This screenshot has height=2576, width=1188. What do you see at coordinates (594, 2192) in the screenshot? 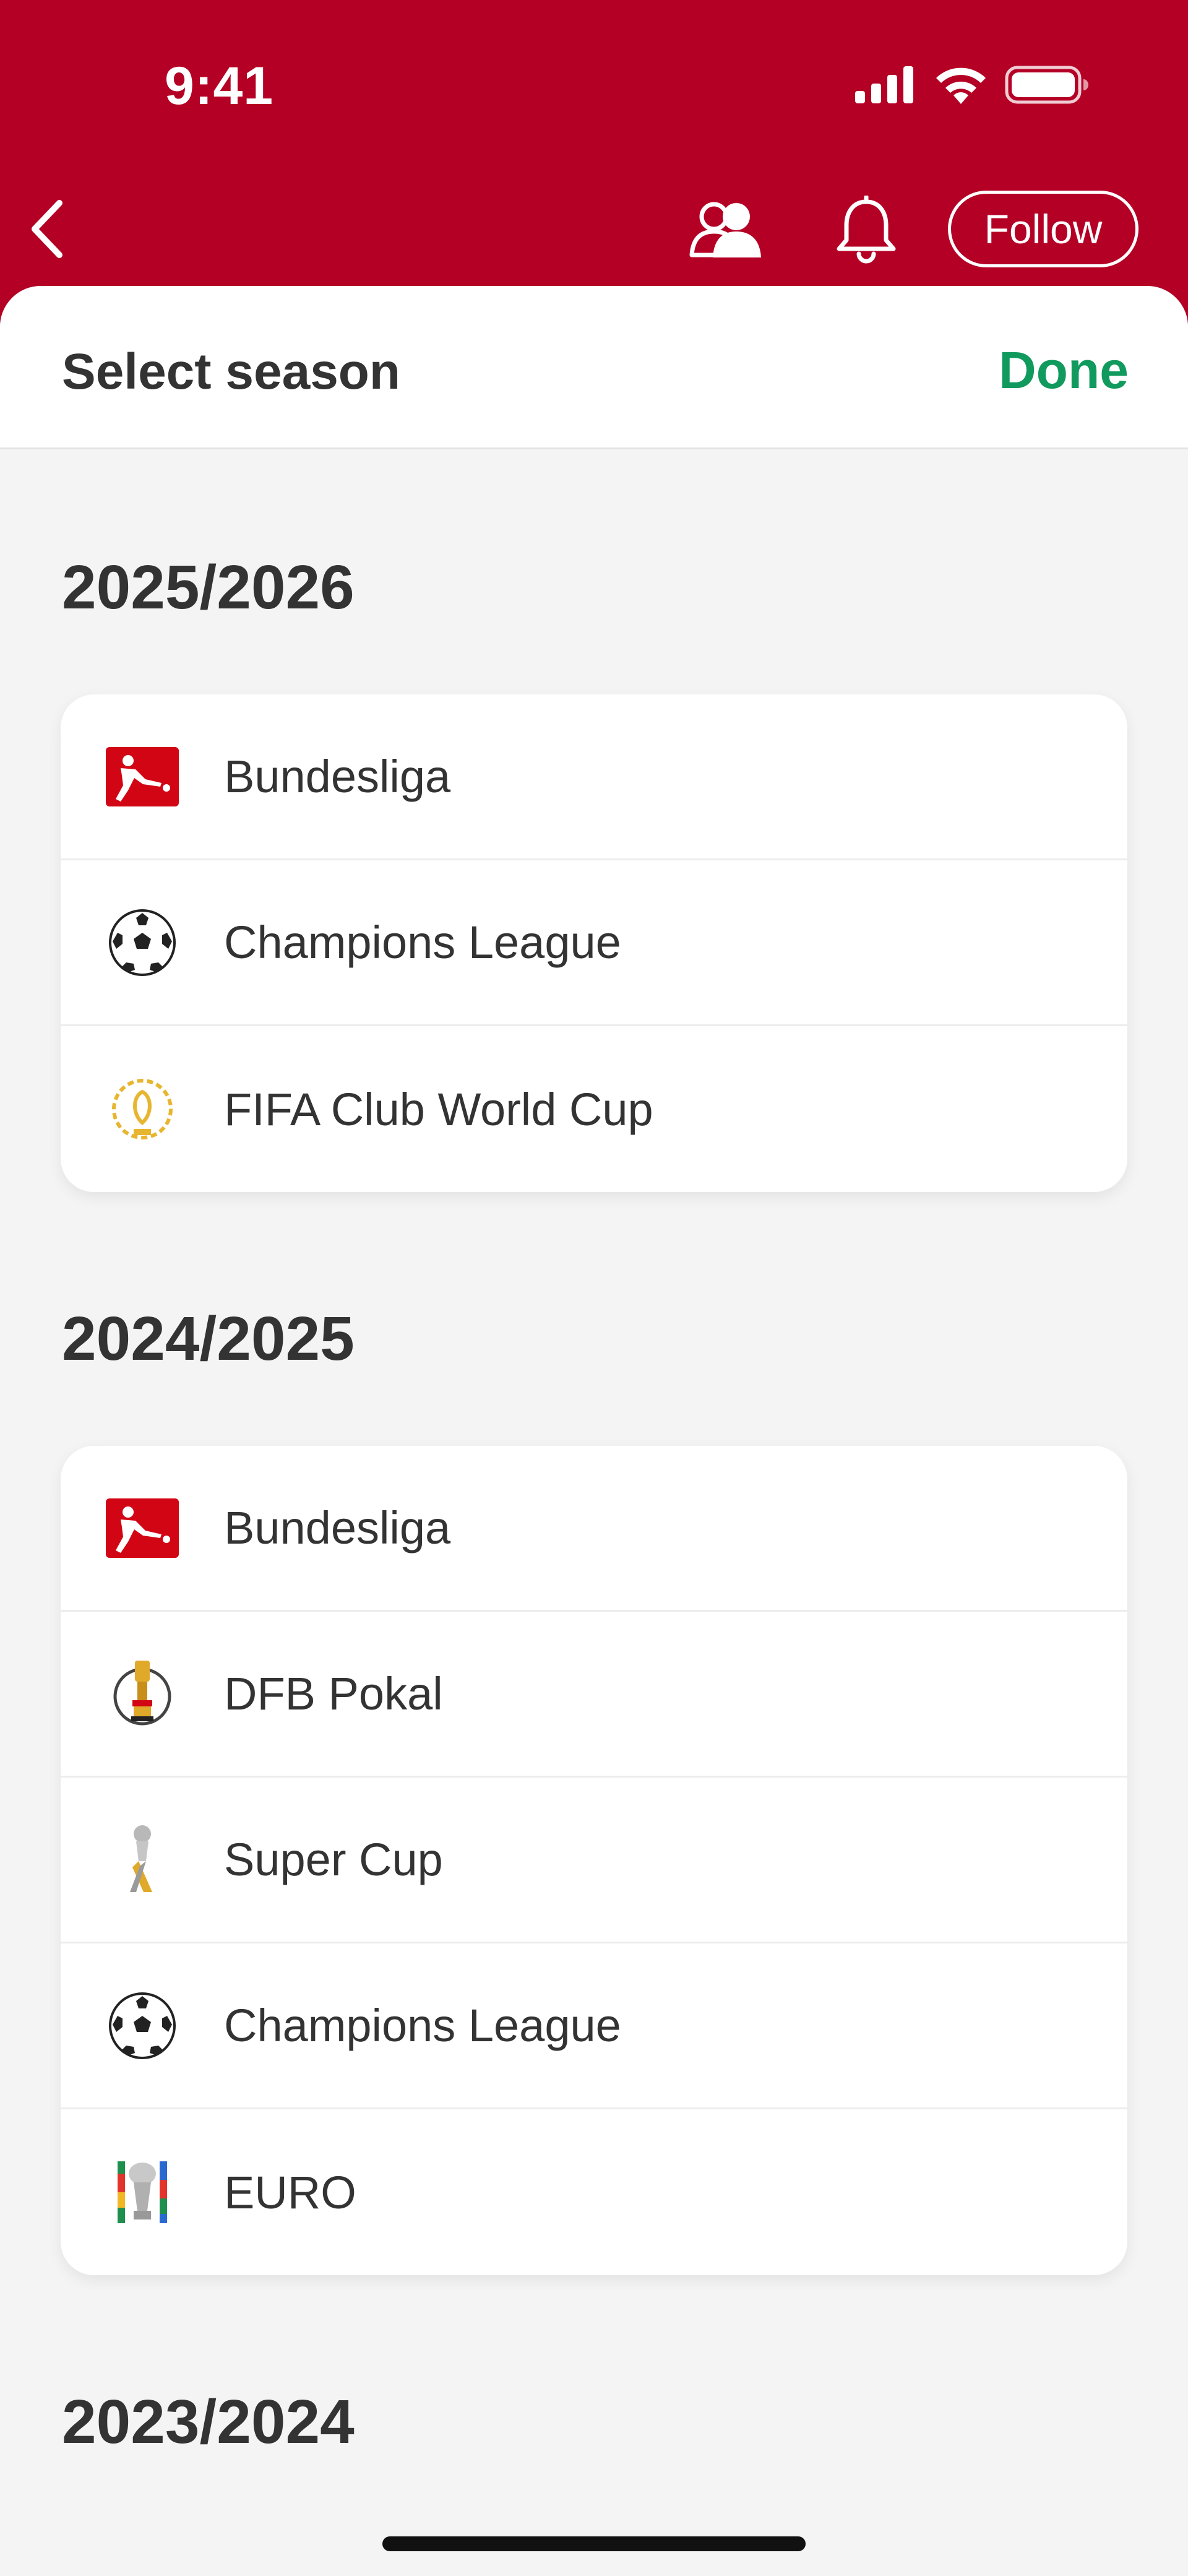
I see `competition-row-euro: EURO` at bounding box center [594, 2192].